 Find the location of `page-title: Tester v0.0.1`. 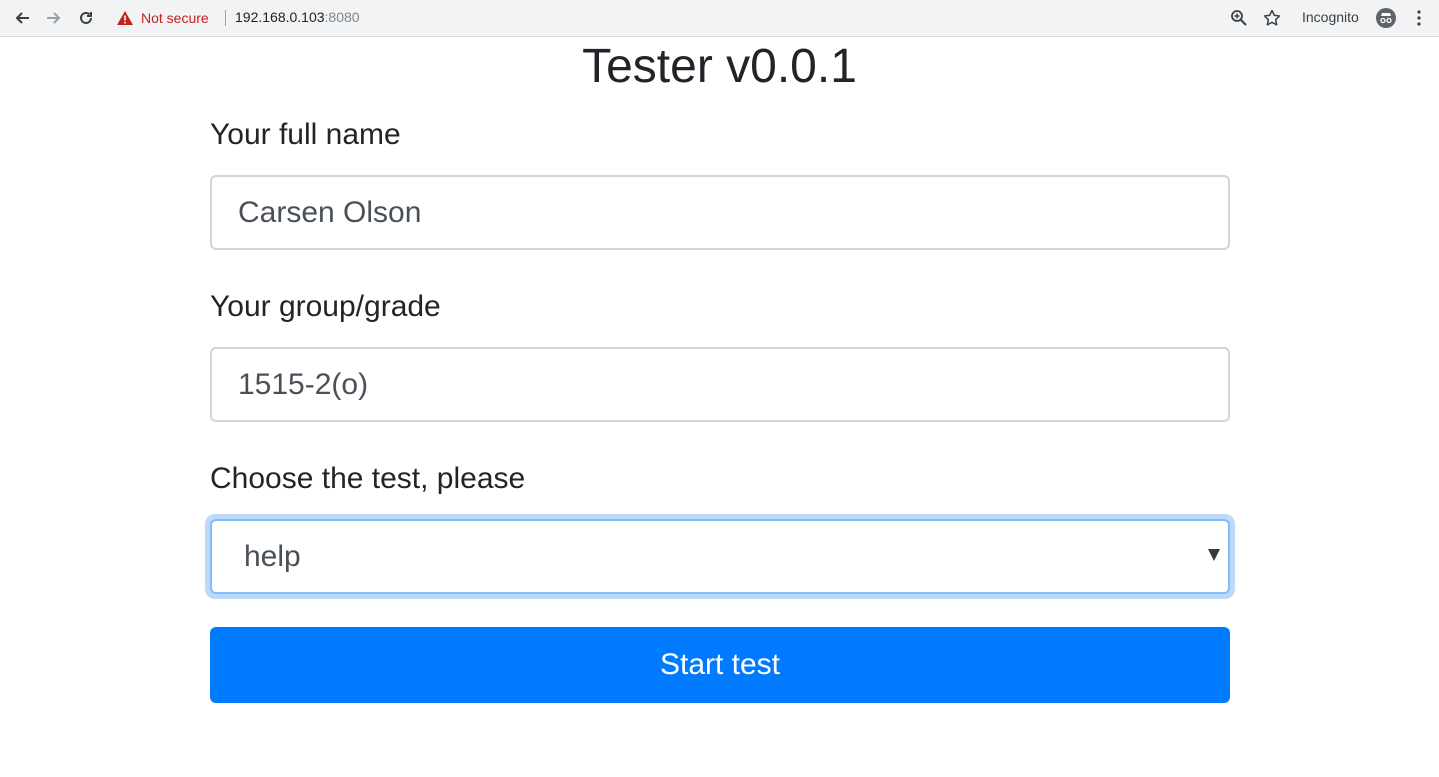

page-title: Tester v0.0.1 is located at coordinates (719, 66).